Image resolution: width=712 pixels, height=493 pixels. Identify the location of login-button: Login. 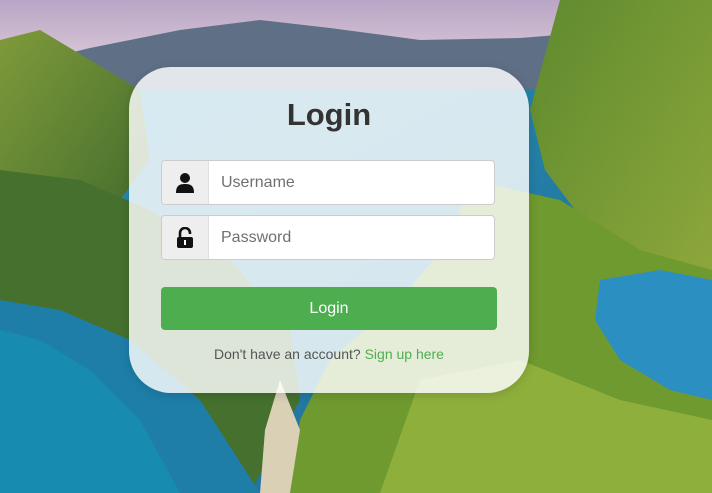
(329, 308).